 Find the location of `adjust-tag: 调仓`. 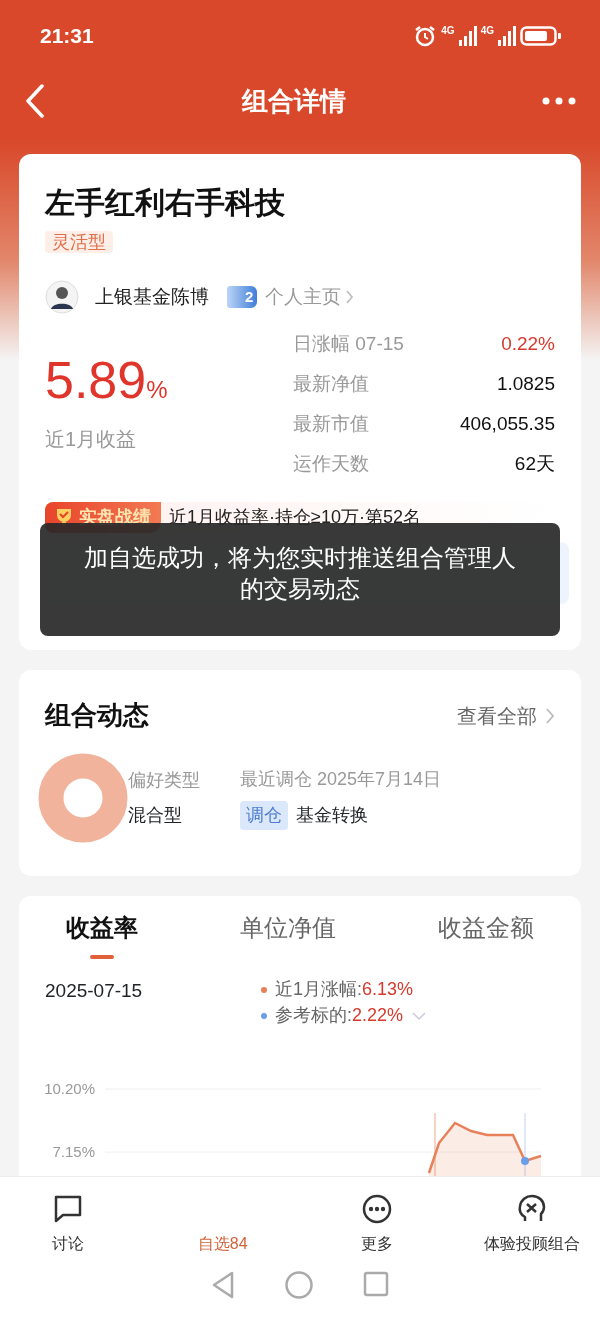

adjust-tag: 调仓 is located at coordinates (264, 815).